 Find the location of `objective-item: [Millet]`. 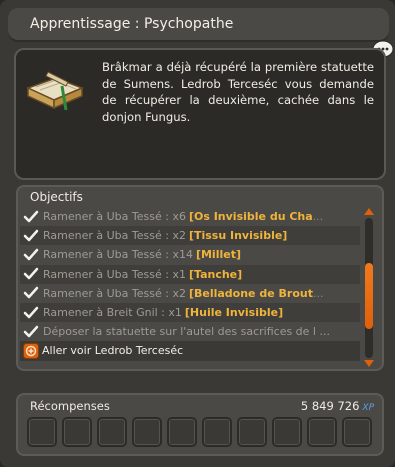

objective-item: [Millet] is located at coordinates (218, 254).